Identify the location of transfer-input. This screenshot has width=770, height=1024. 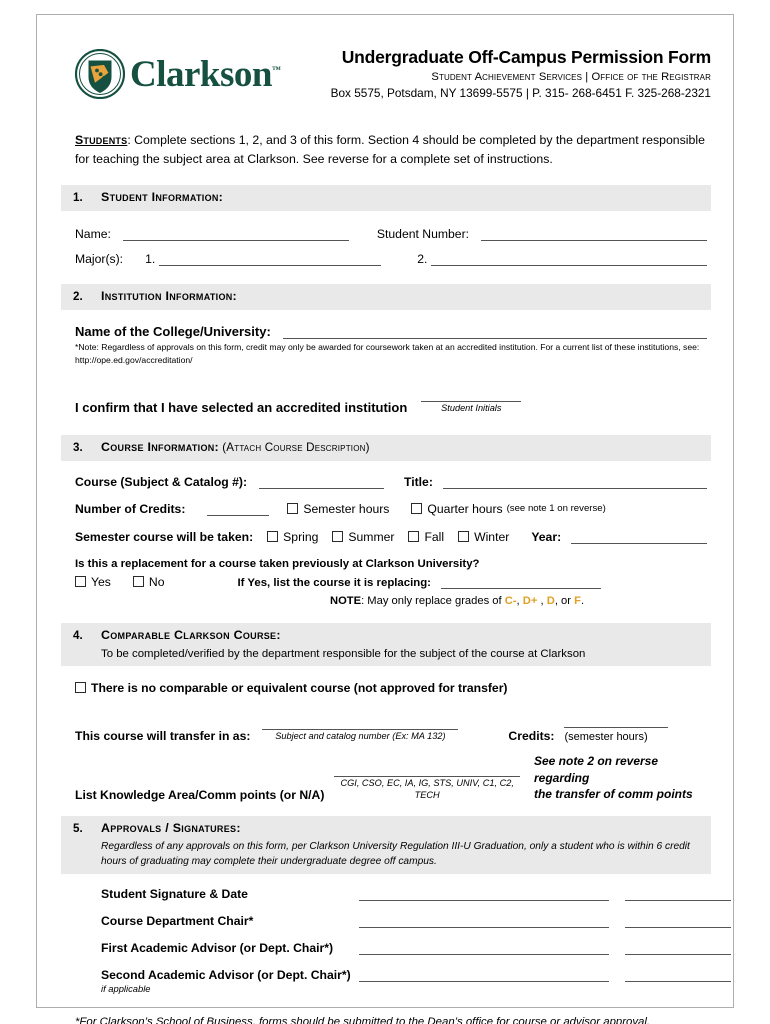
(360, 723).